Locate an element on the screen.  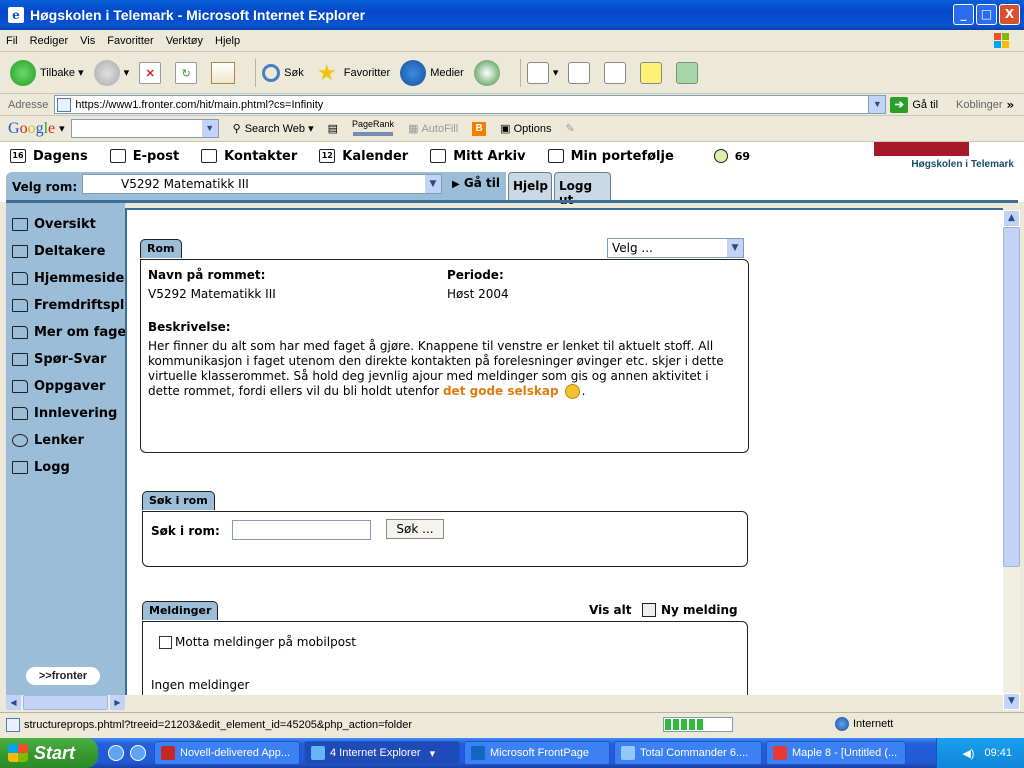
sidebar-item-lenker: Lenker is located at coordinates (65, 440).